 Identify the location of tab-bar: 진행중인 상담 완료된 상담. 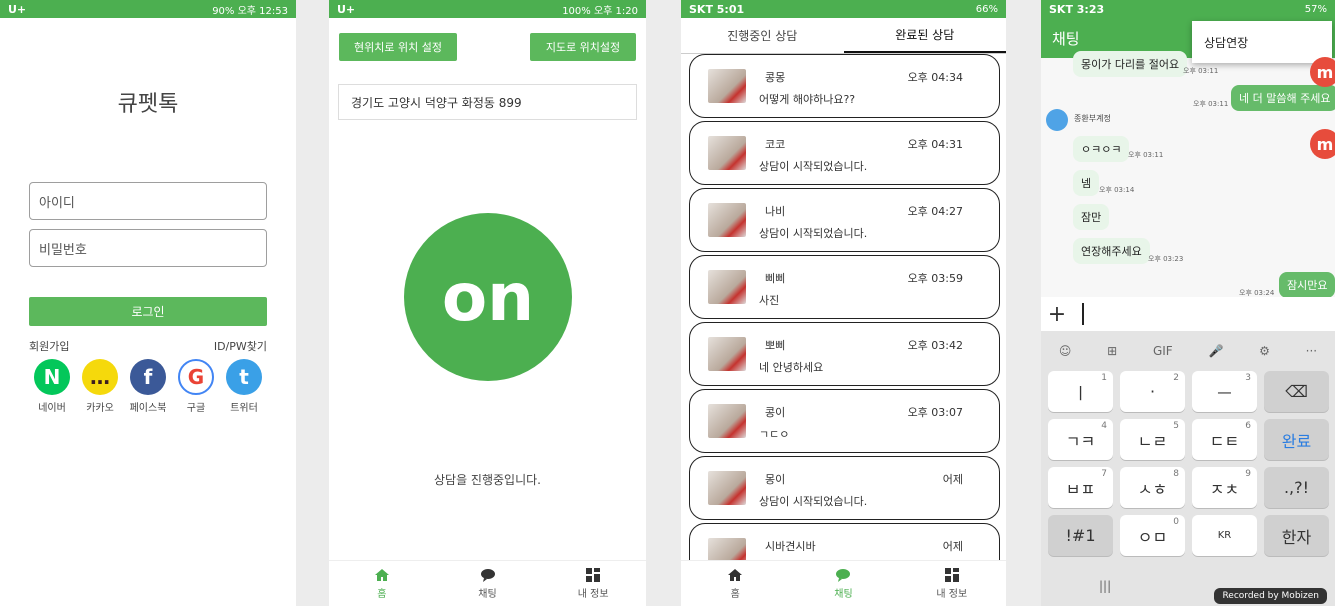
(843, 36).